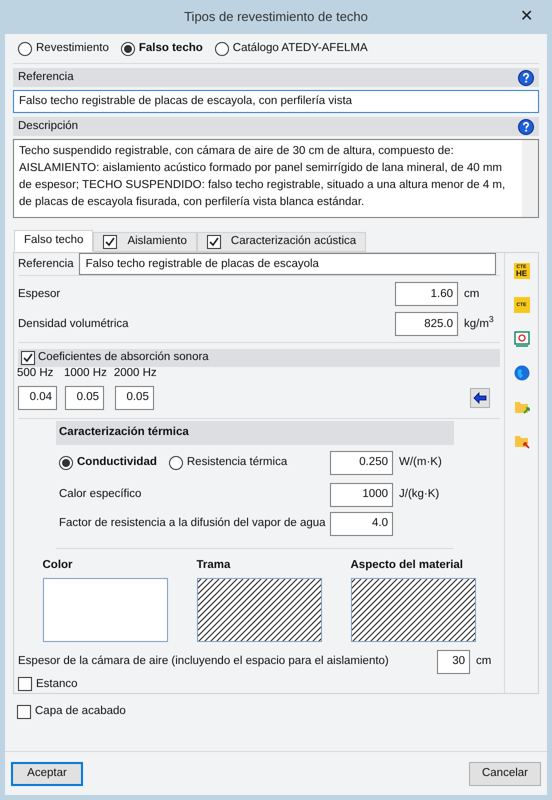 The width and height of the screenshot is (552, 800). I want to click on close-button: ✕, so click(526, 17).